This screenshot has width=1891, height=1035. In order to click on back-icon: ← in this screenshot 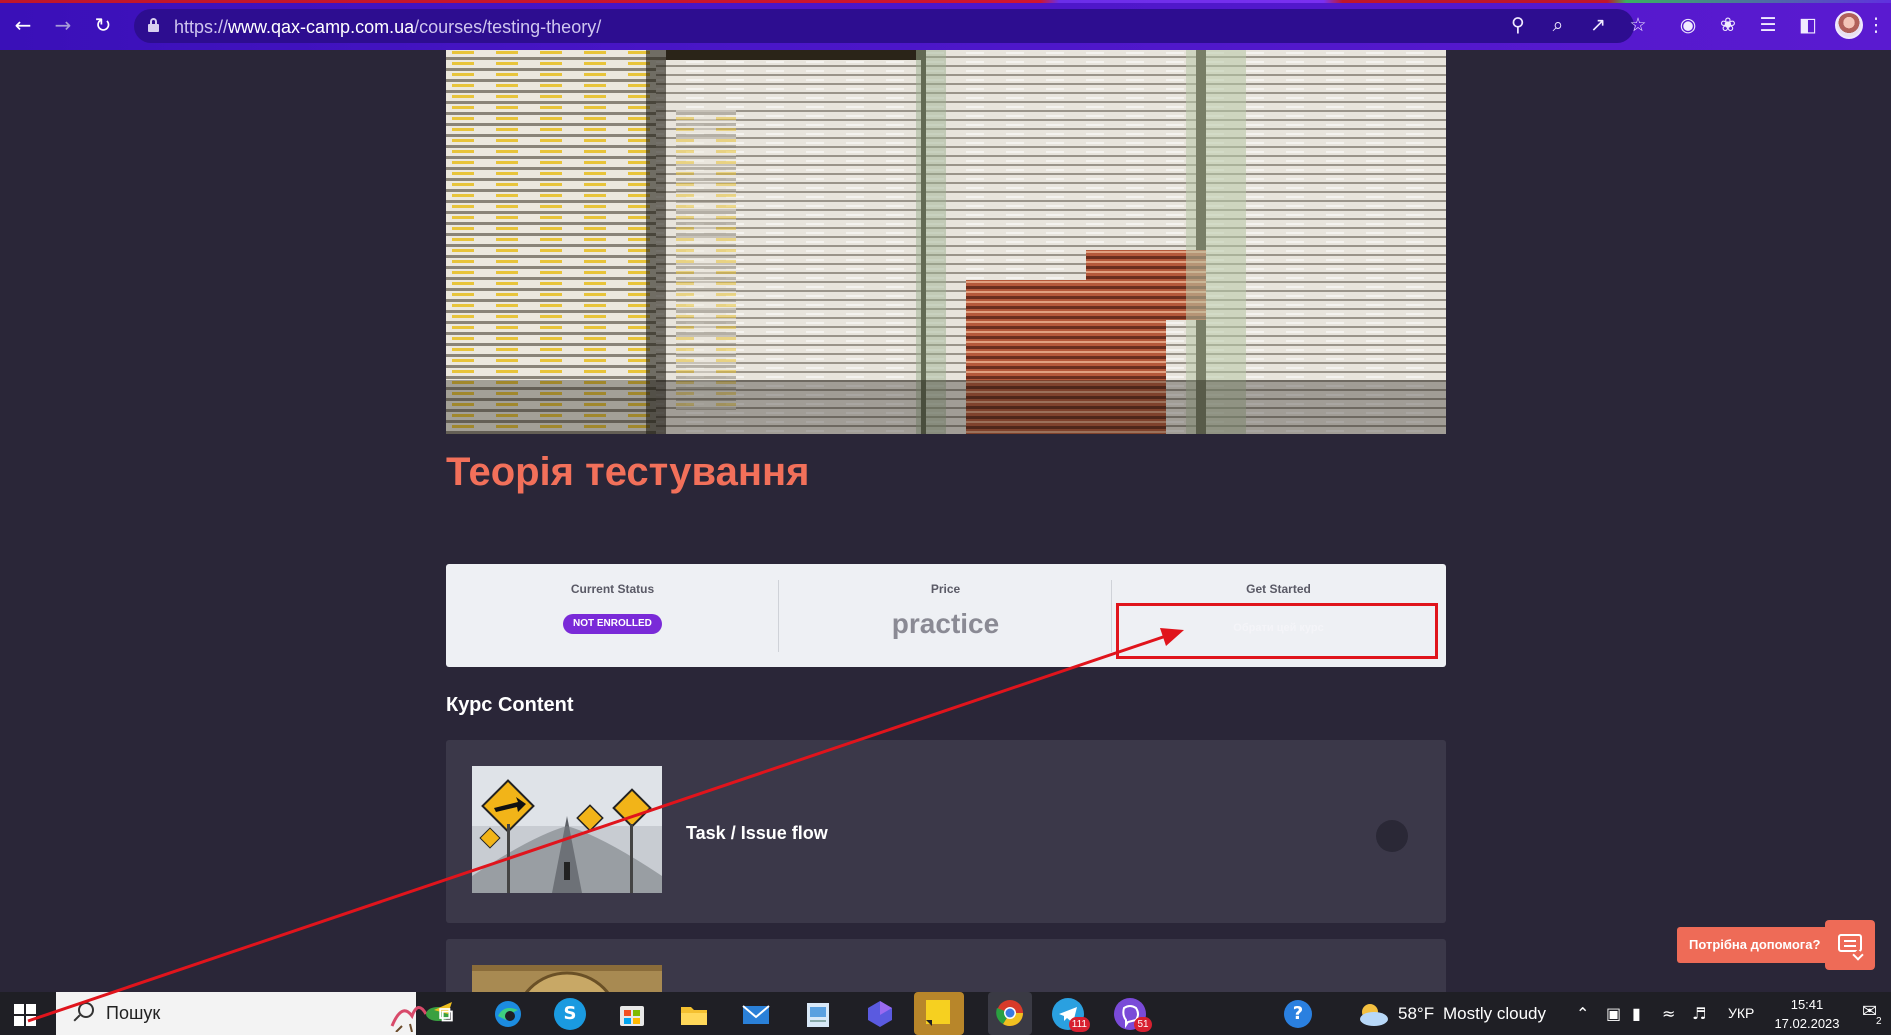, I will do `click(23, 25)`.